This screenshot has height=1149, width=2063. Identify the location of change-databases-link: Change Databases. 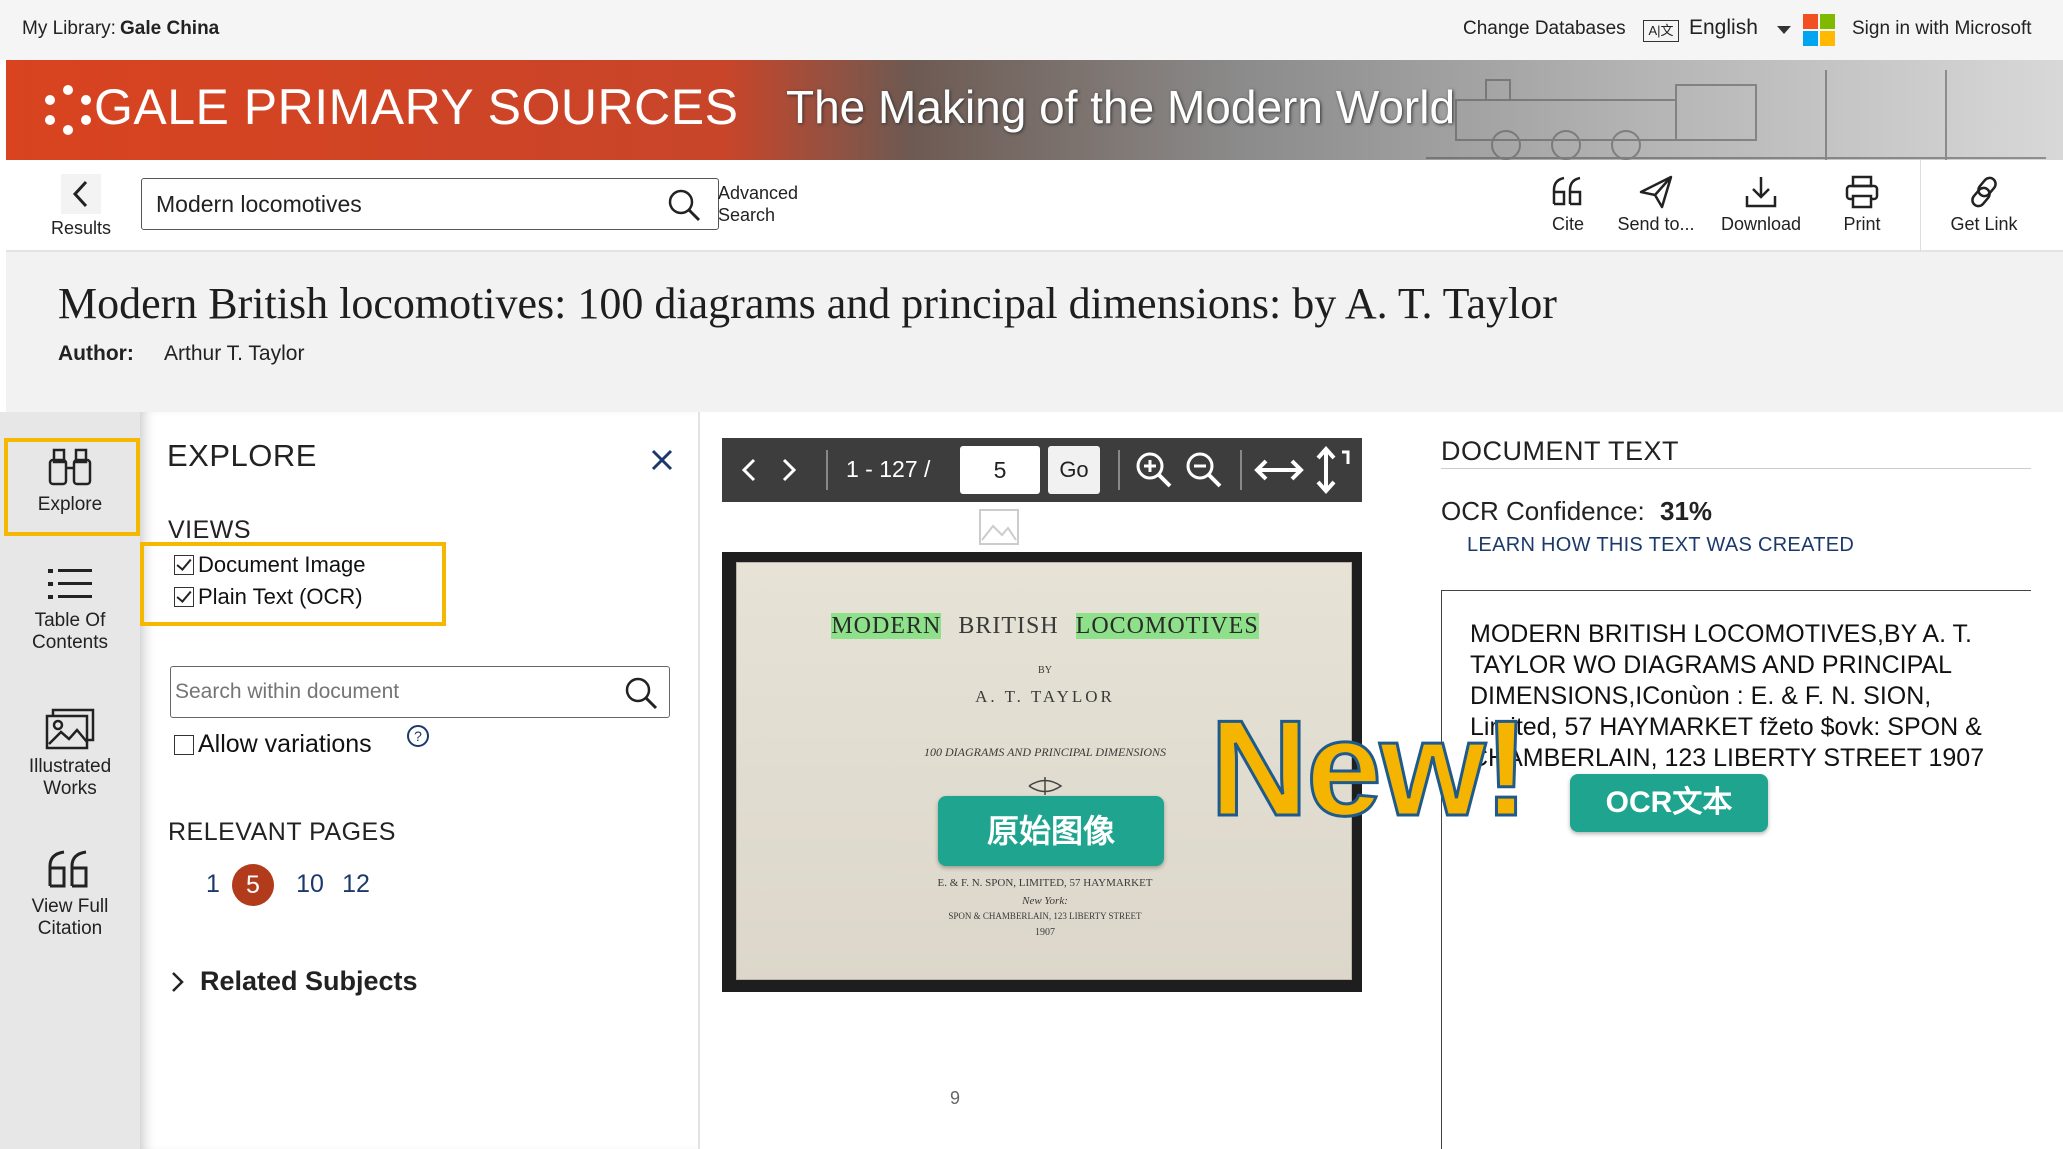
(1544, 29).